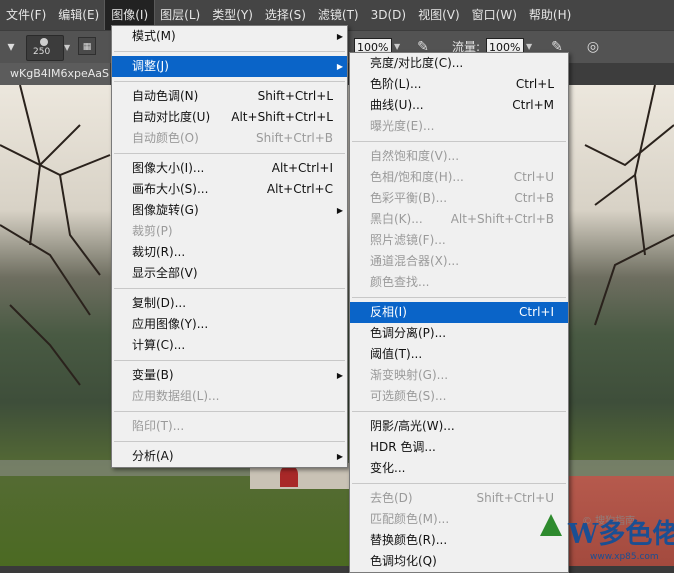  Describe the element at coordinates (459, 498) in the screenshot. I see `adjust-menu-item-23: 去色(D) Shift+Ctrl+U` at that location.